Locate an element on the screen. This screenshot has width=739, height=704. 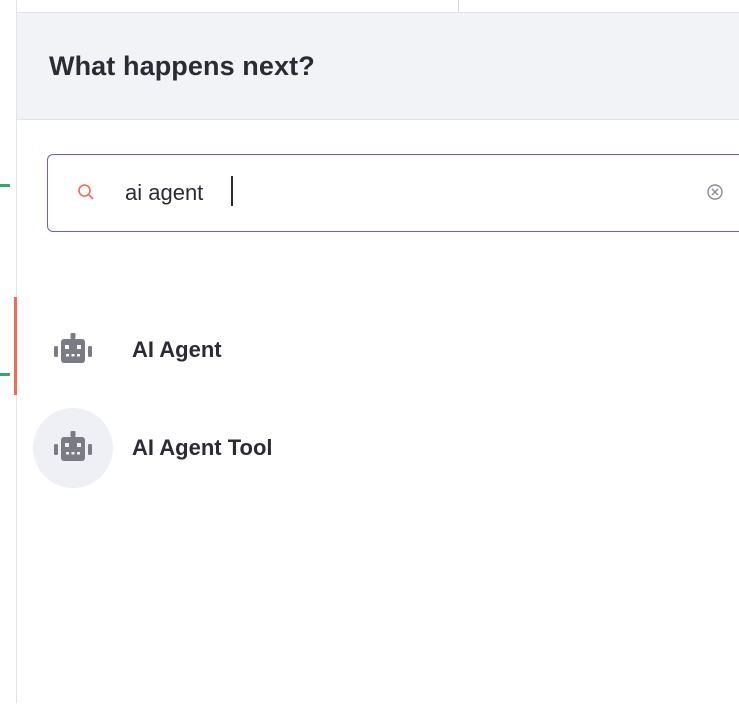
search-input is located at coordinates (405, 193).